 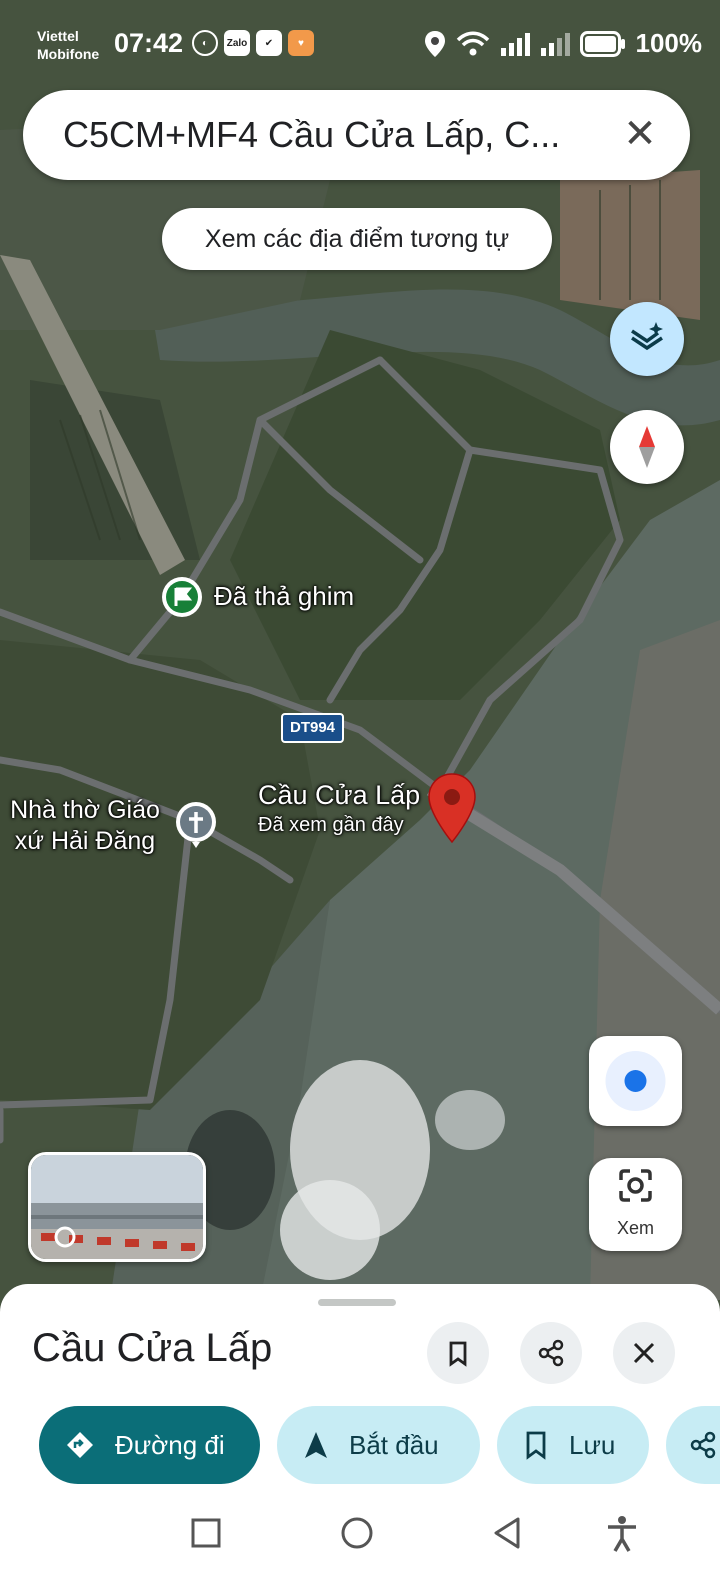 I want to click on start-label: Bắt đầu, so click(x=394, y=1444).